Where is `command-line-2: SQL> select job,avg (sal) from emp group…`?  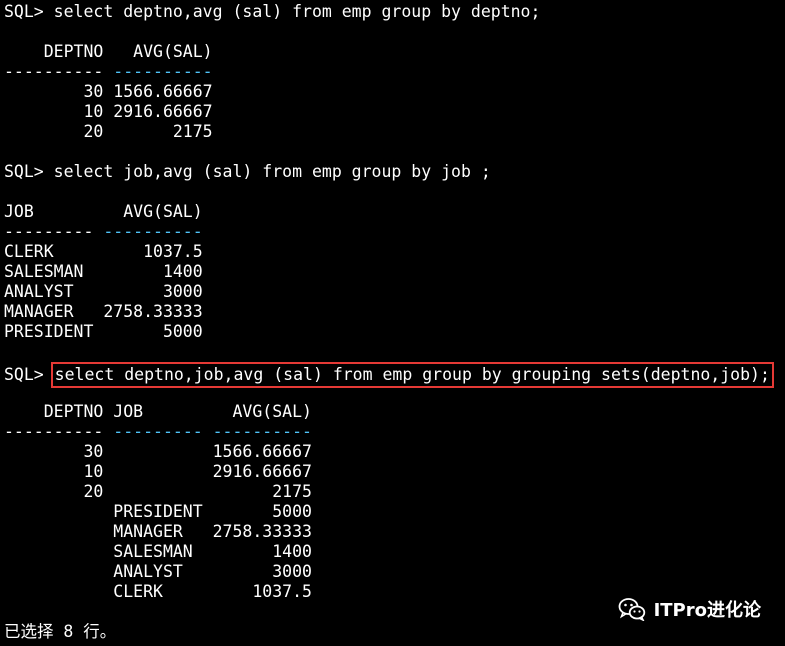
command-line-2: SQL> select job,avg (sal) from emp group… is located at coordinates (247, 172).